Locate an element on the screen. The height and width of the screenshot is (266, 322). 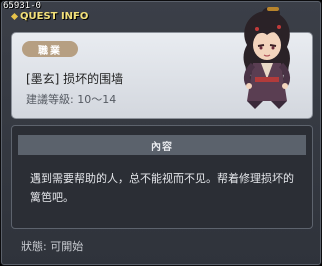
content-header: 內容 is located at coordinates (162, 145).